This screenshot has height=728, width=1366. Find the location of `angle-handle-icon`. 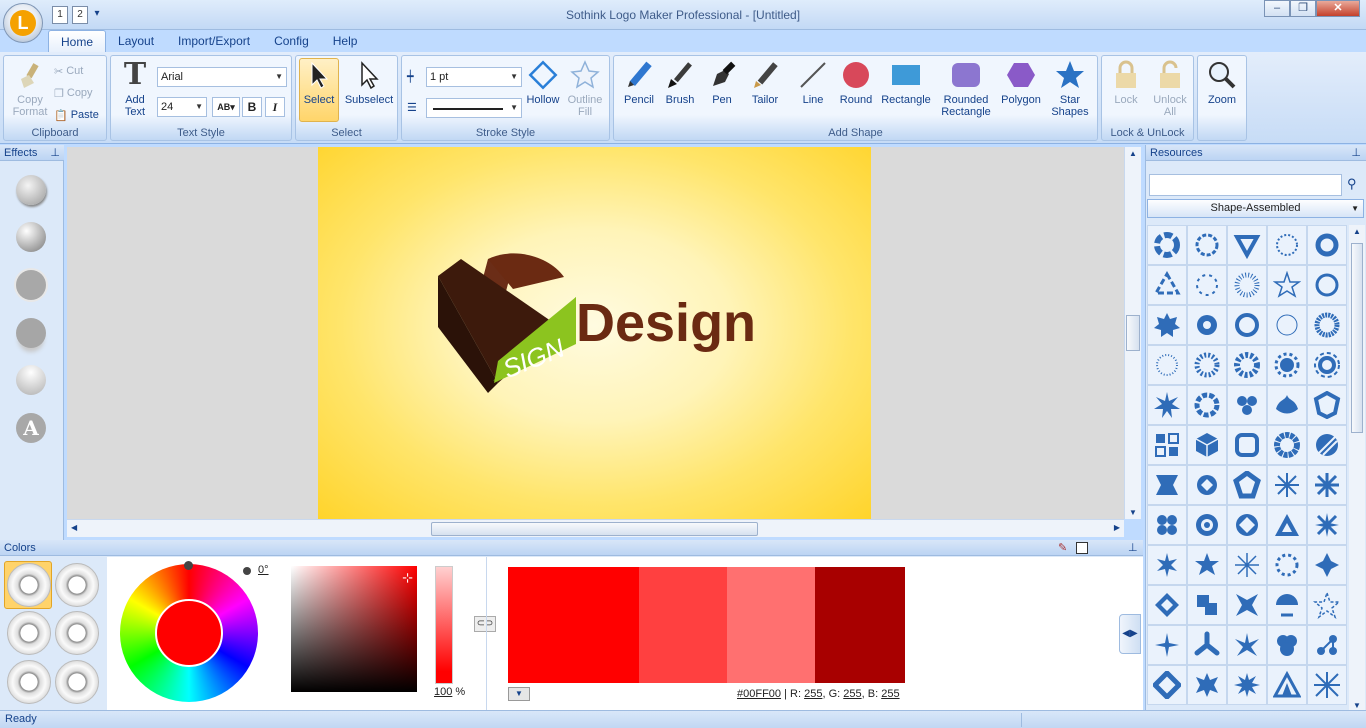

angle-handle-icon is located at coordinates (247, 571).